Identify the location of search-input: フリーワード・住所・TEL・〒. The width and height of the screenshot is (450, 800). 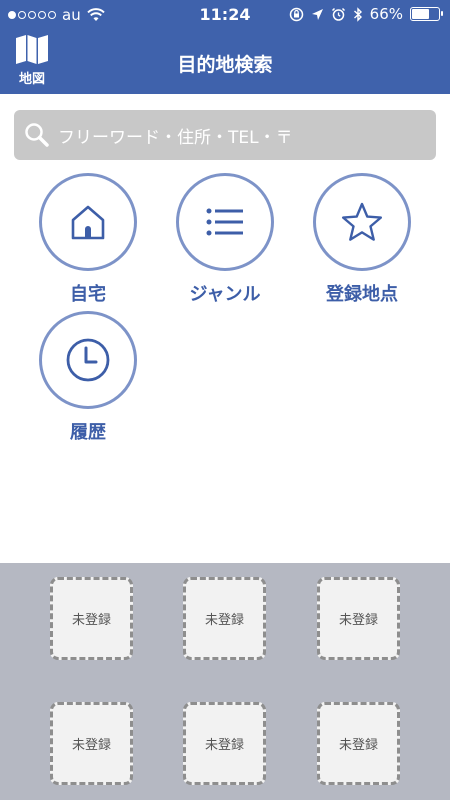
(225, 135).